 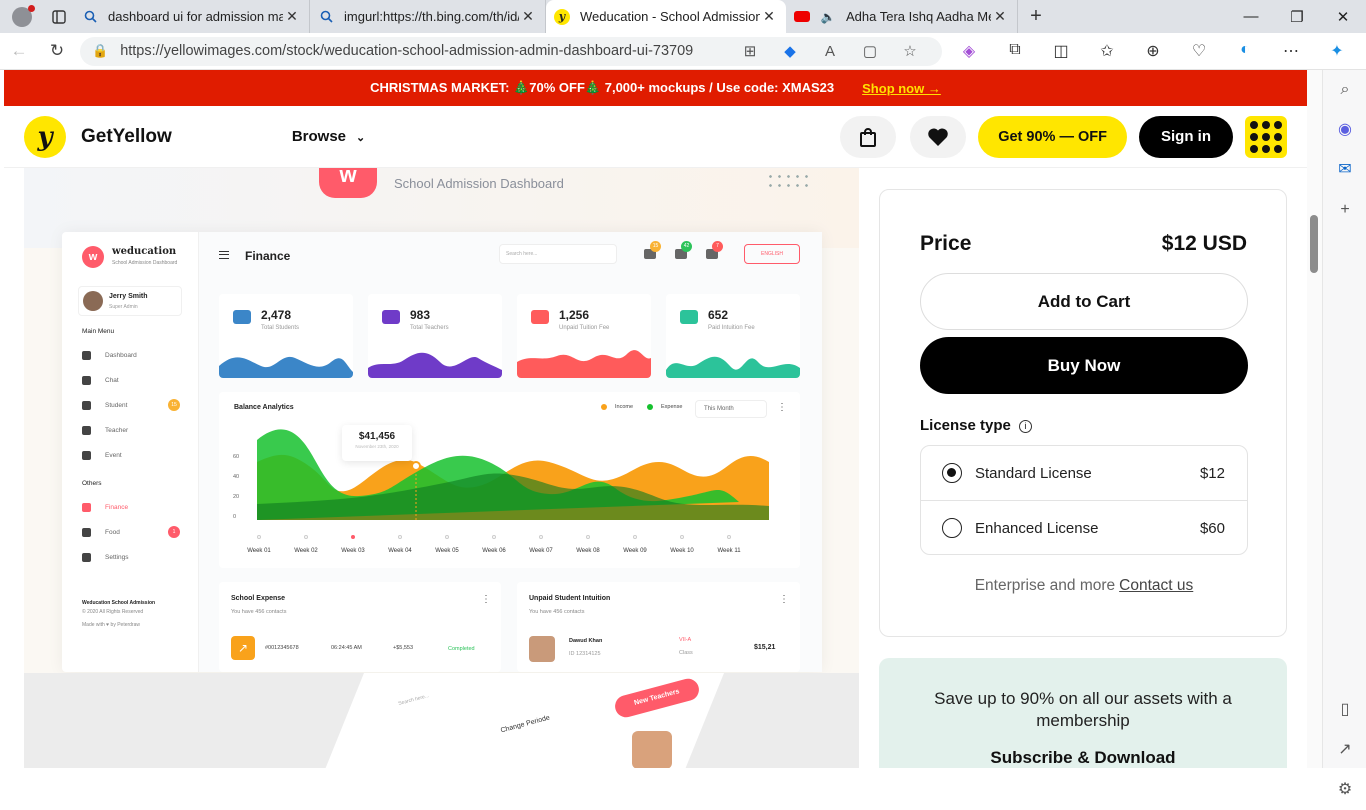 I want to click on license-standard: Standard License $12, so click(x=1084, y=473).